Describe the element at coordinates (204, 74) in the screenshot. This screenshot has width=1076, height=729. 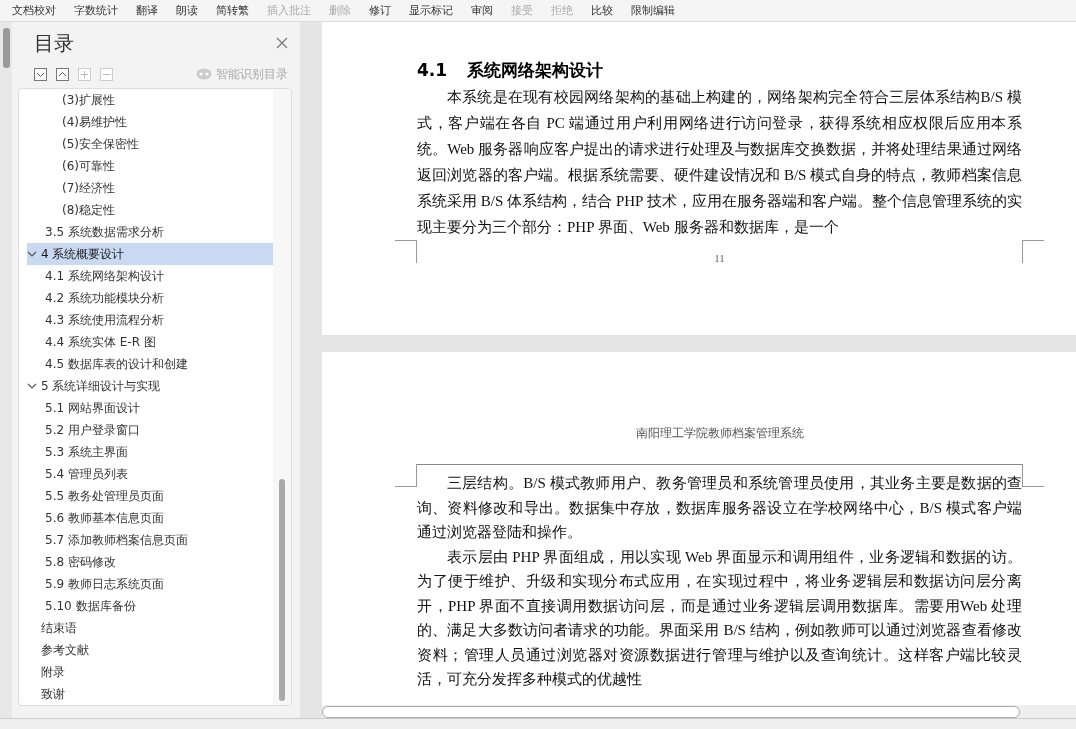
I see `robot-icon` at that location.